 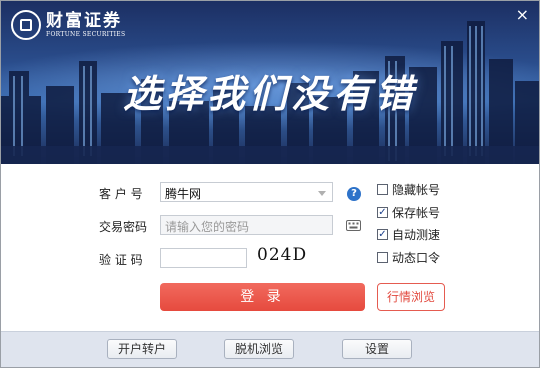 What do you see at coordinates (416, 258) in the screenshot?
I see `option-label: 动态口令` at bounding box center [416, 258].